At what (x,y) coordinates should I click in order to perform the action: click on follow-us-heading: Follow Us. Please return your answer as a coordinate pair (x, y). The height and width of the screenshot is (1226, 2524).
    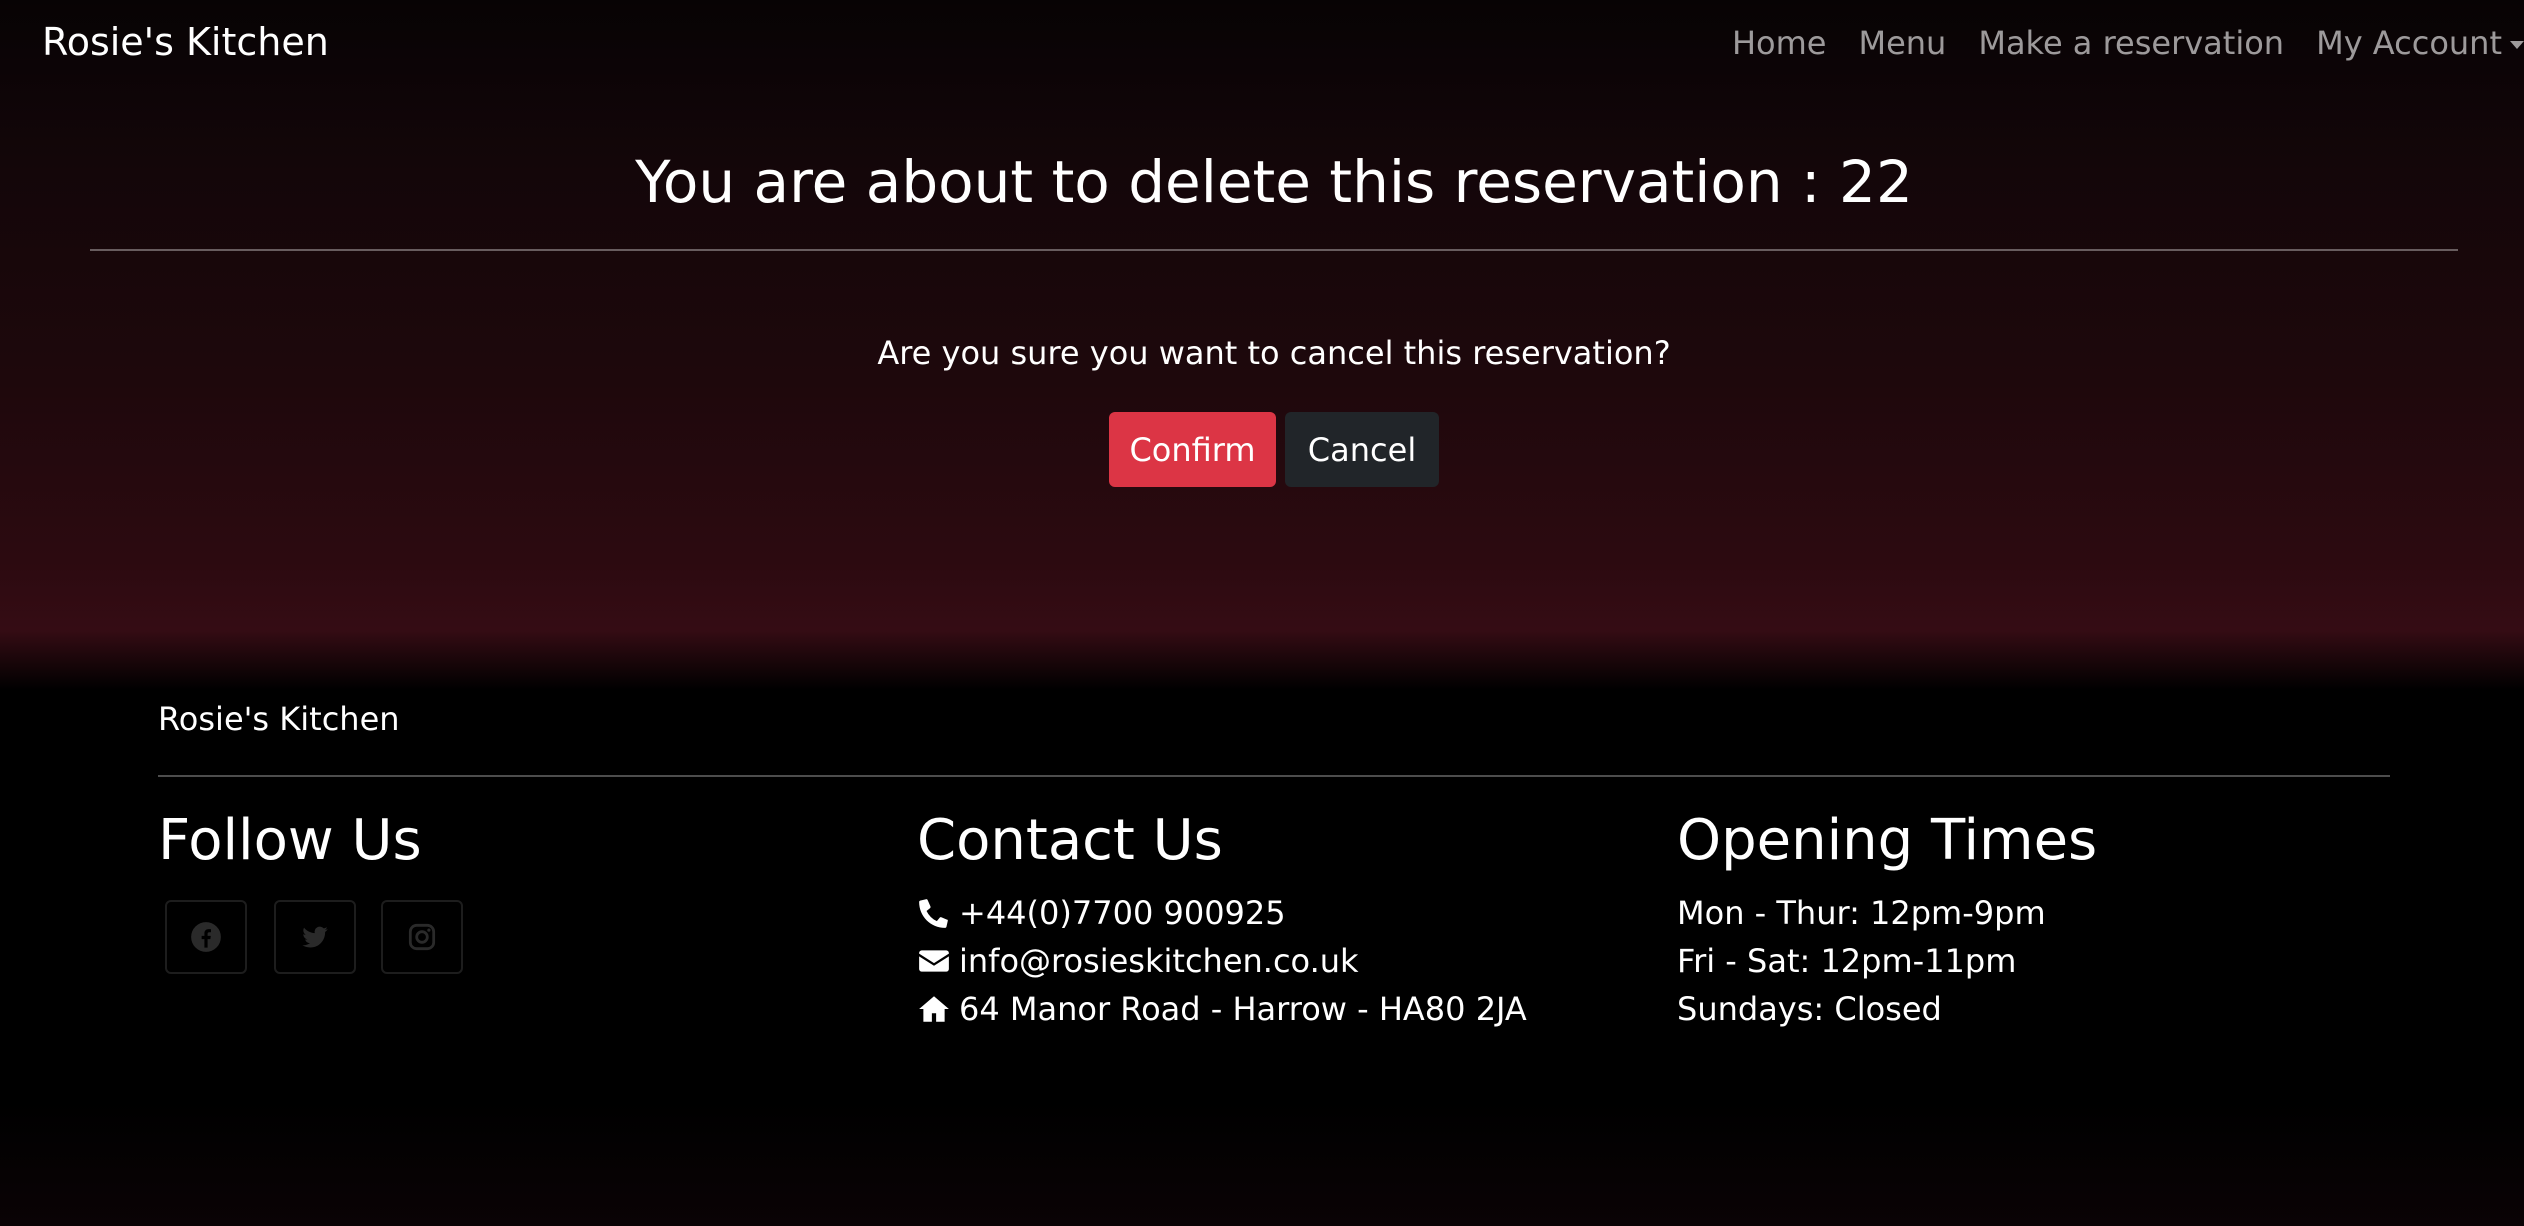
    Looking at the image, I should click on (290, 840).